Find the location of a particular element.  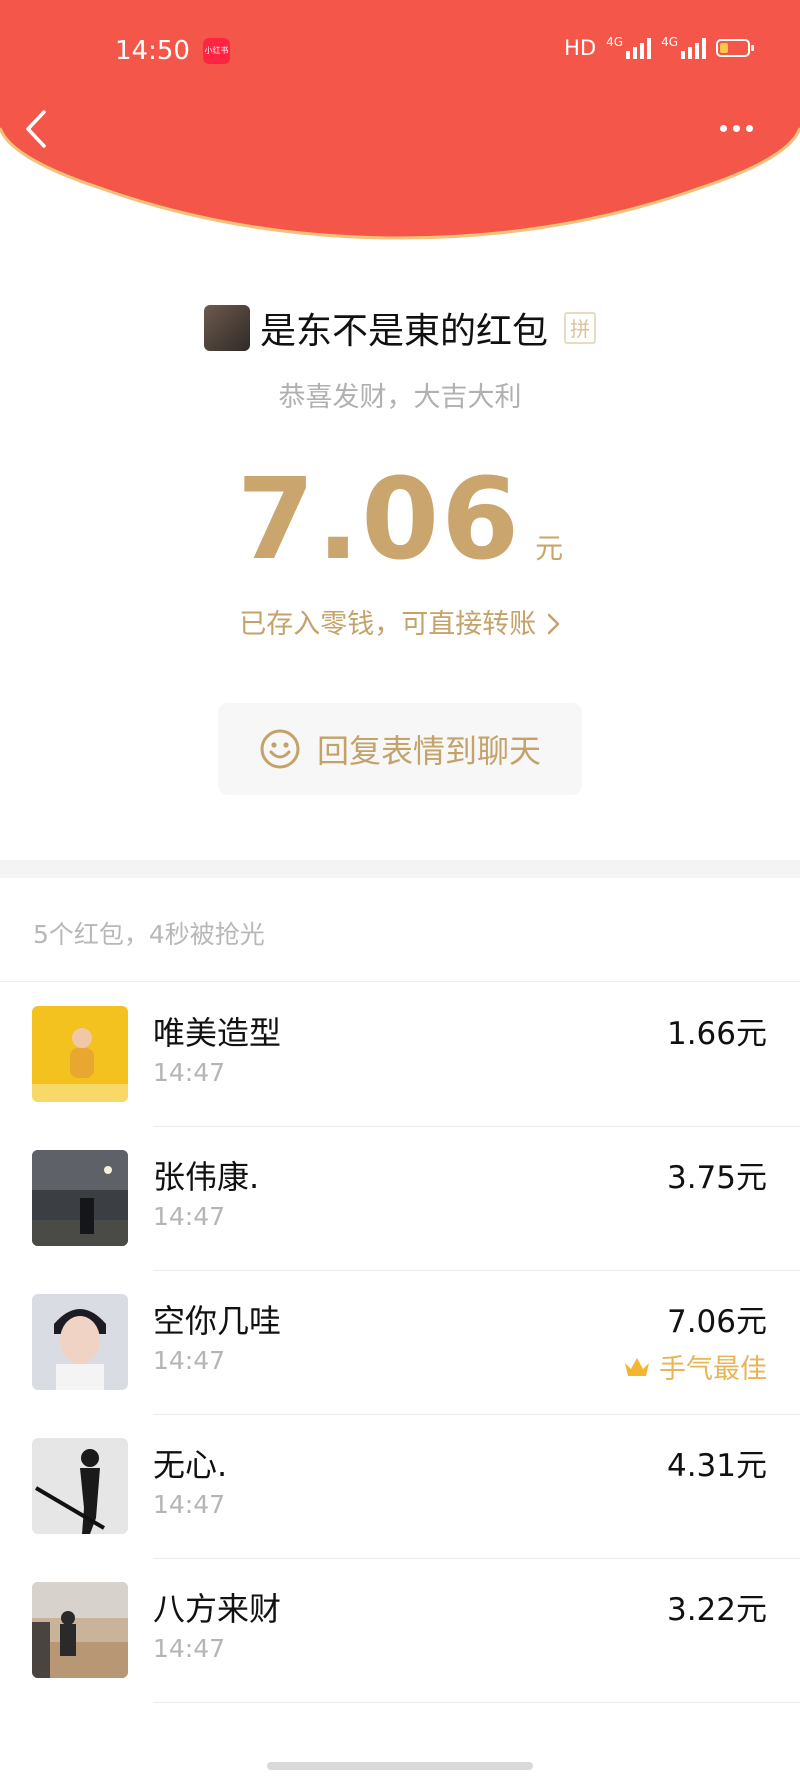

chevron-right-icon is located at coordinates (553, 624).